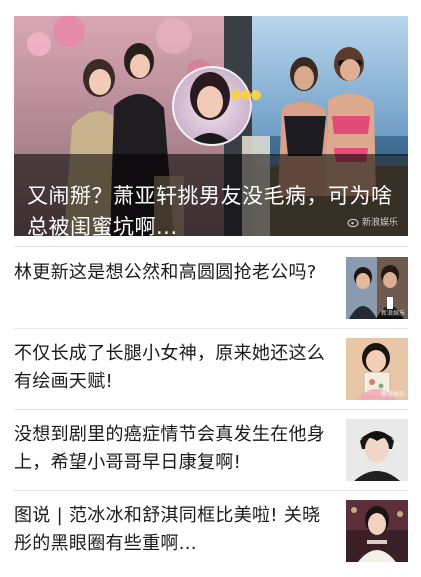 This screenshot has width=421, height=577. I want to click on weibo-logo-icon, so click(353, 222).